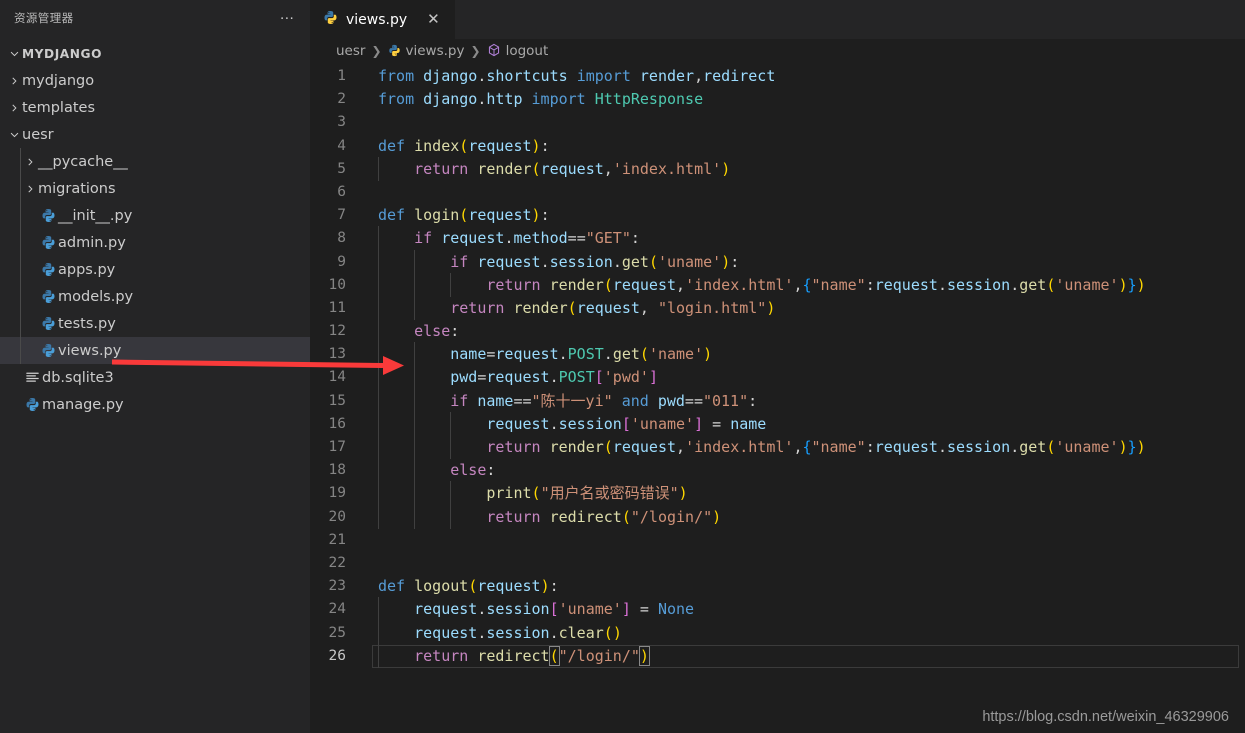  Describe the element at coordinates (468, 586) in the screenshot. I see `code-line-text: def logout(request):` at that location.